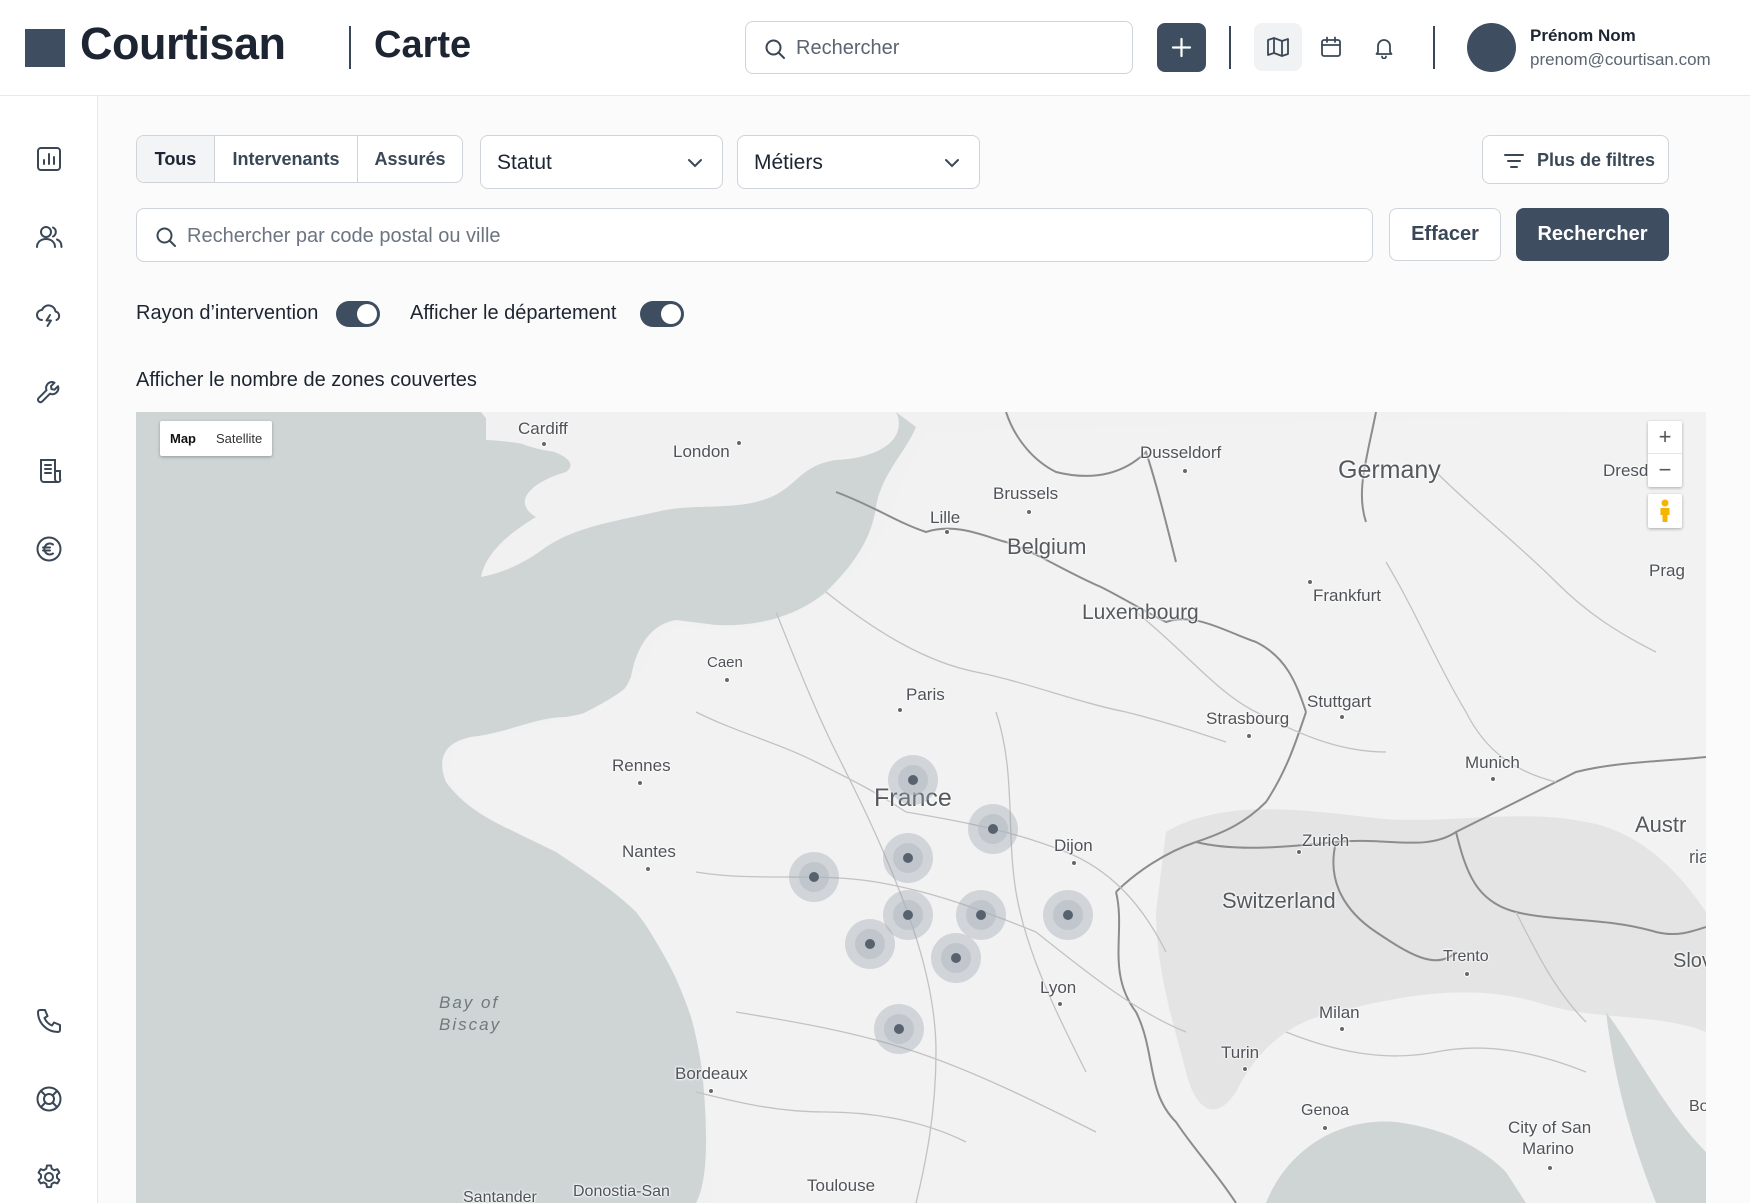 The width and height of the screenshot is (1750, 1203). What do you see at coordinates (701, 451) in the screenshot?
I see `map-label-london: London` at bounding box center [701, 451].